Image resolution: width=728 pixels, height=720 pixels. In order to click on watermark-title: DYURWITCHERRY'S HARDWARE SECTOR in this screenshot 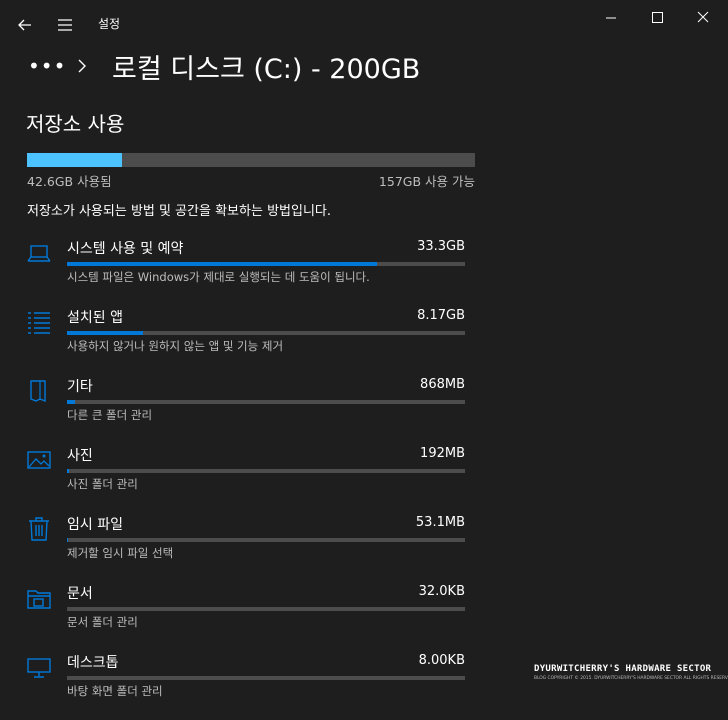, I will do `click(623, 669)`.